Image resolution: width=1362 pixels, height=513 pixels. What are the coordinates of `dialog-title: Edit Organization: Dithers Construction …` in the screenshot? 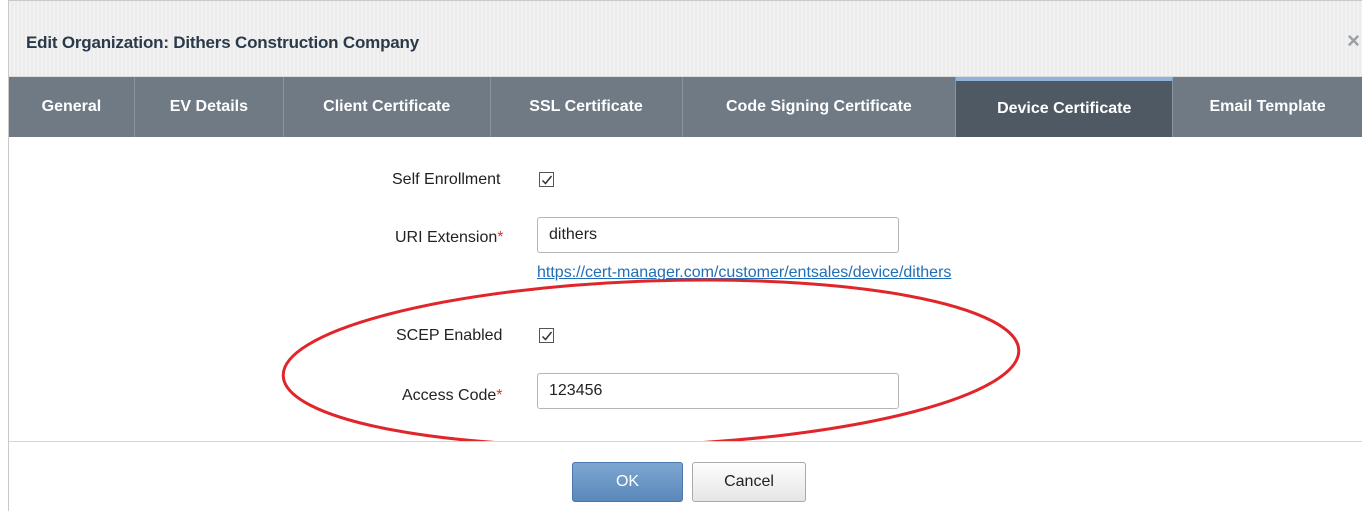 It's located at (222, 42).